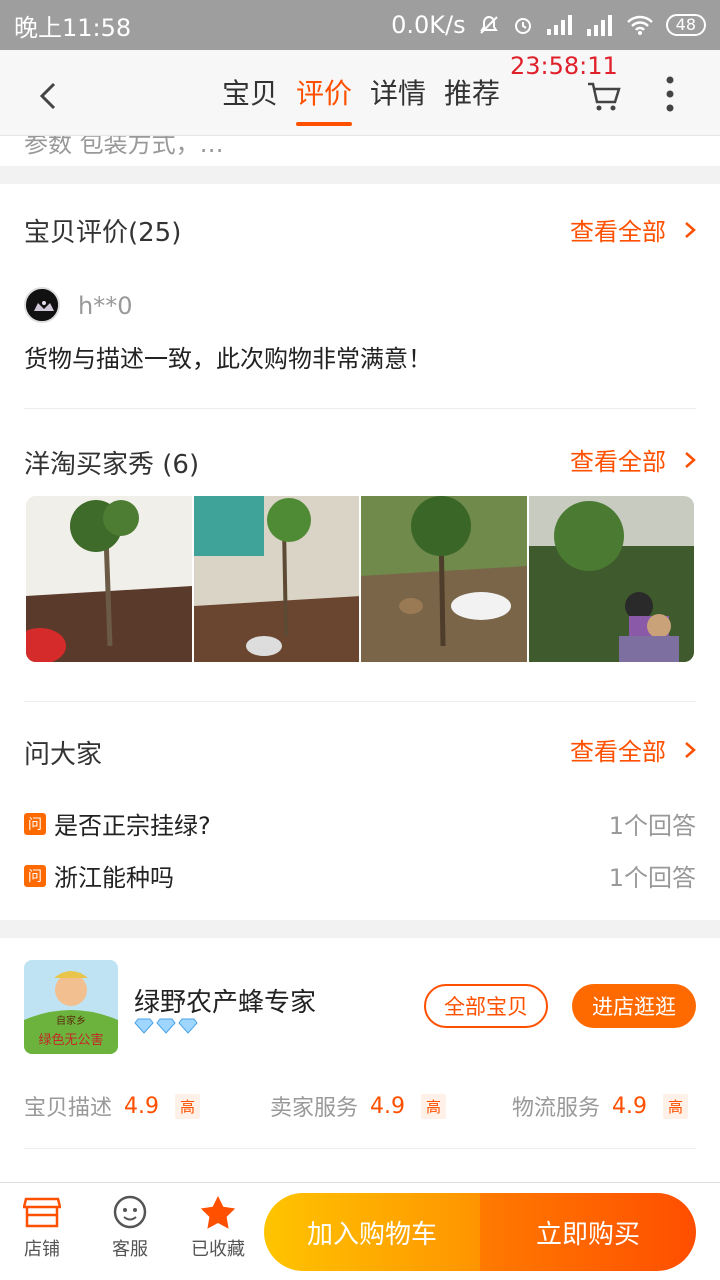 This screenshot has height=1280, width=720. What do you see at coordinates (114, 878) in the screenshot?
I see `question-text: 浙江能种吗` at bounding box center [114, 878].